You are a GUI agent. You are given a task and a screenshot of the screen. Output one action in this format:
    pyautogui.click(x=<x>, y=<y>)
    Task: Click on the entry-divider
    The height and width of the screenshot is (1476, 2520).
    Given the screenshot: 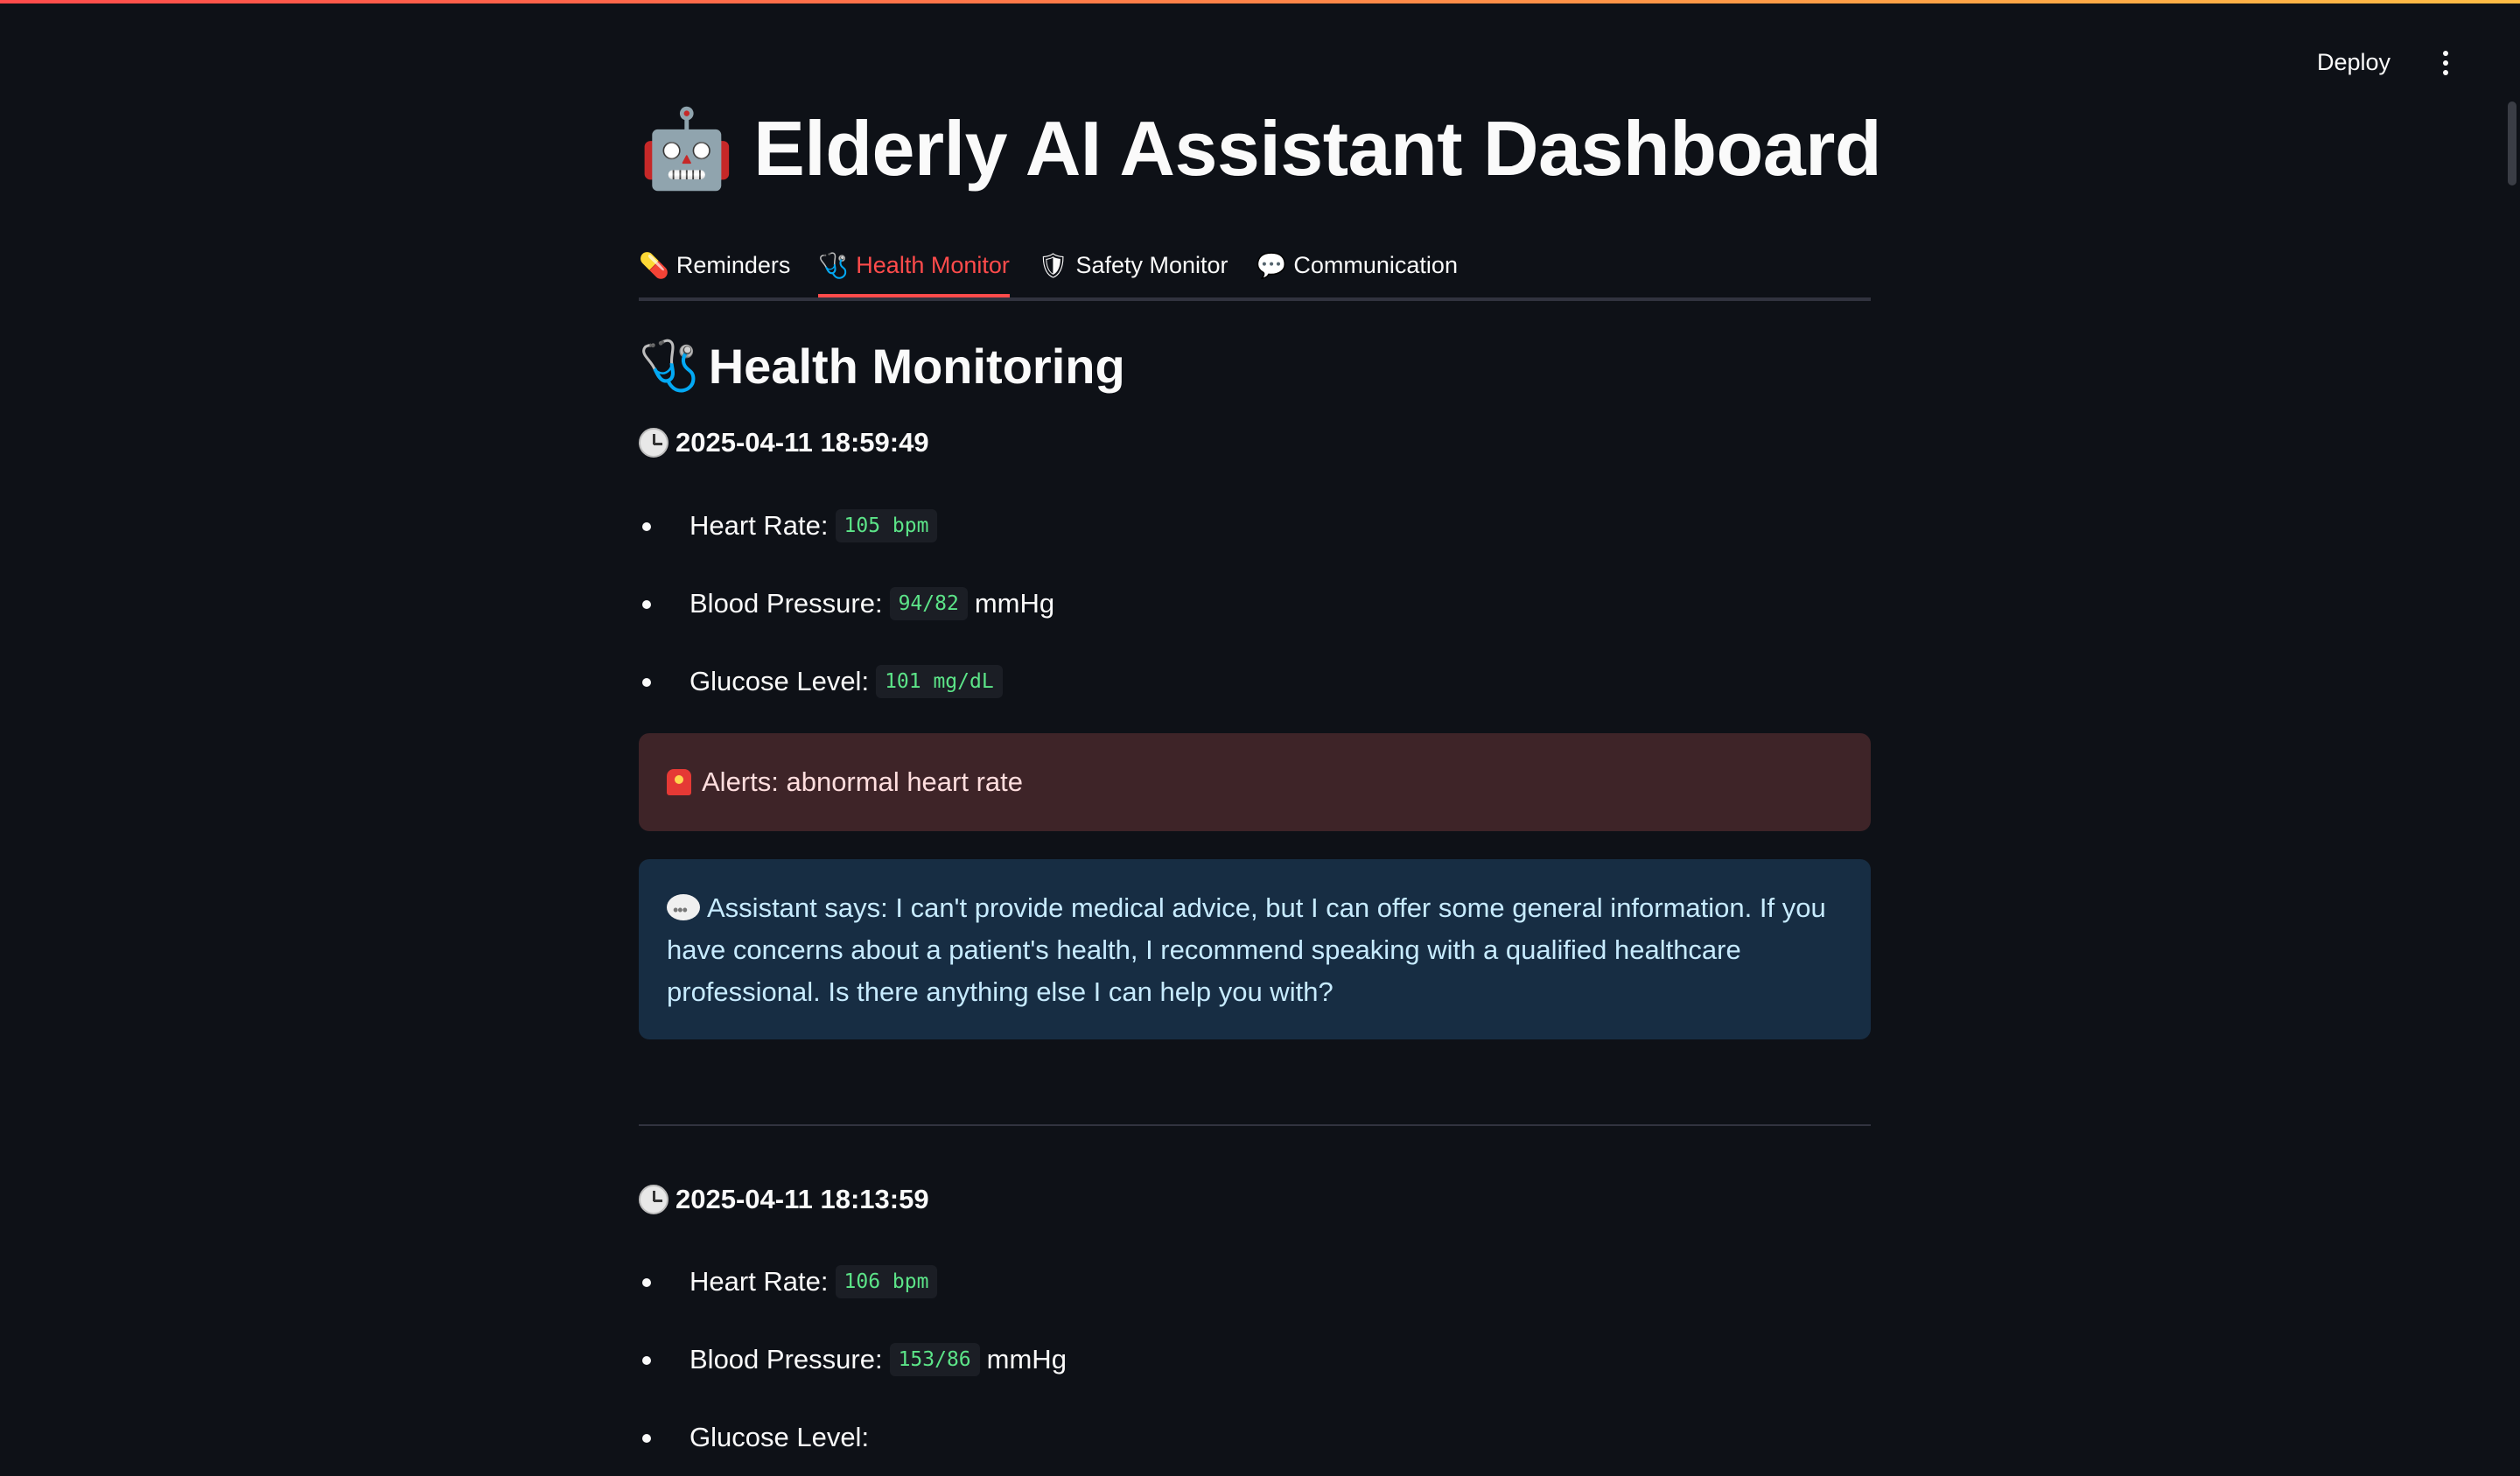 What is the action you would take?
    pyautogui.click(x=1255, y=1125)
    